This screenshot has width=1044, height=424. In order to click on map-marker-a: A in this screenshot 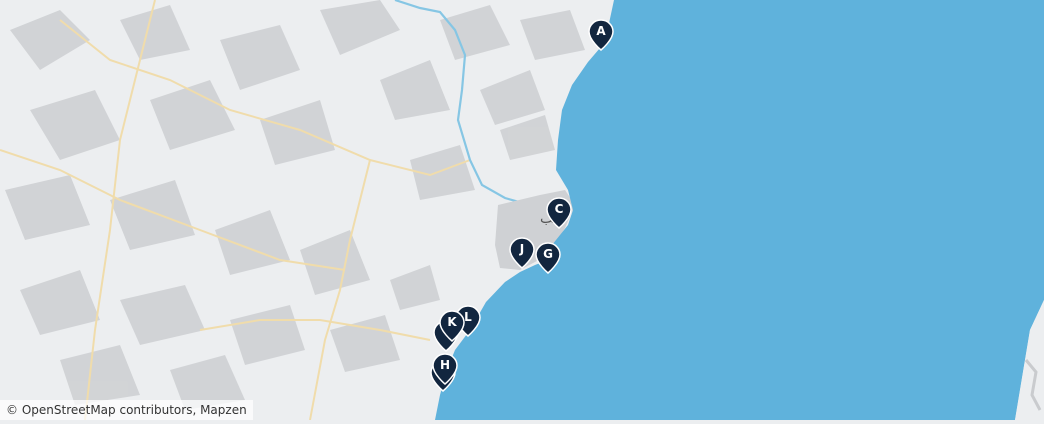, I will do `click(601, 35)`.